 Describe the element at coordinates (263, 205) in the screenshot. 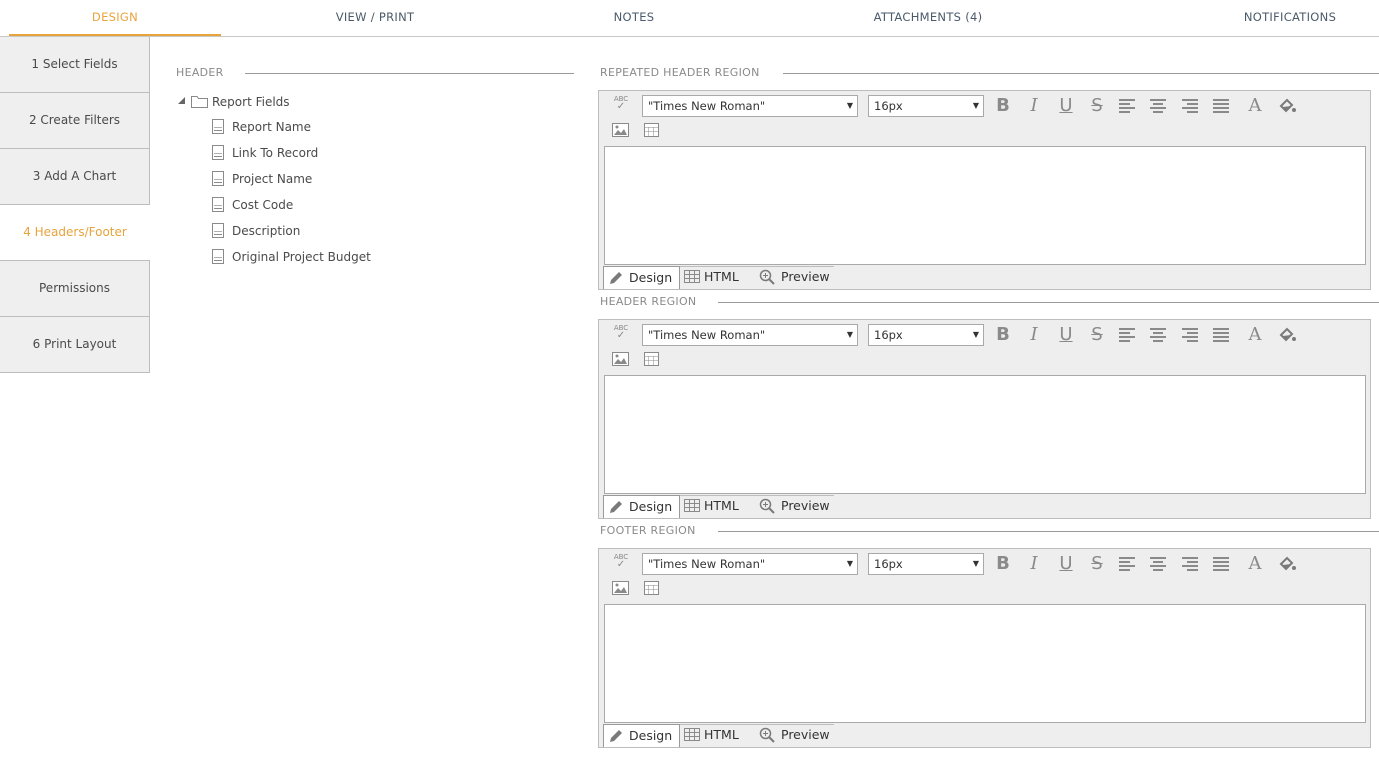

I see `field-label: Cost Code` at that location.